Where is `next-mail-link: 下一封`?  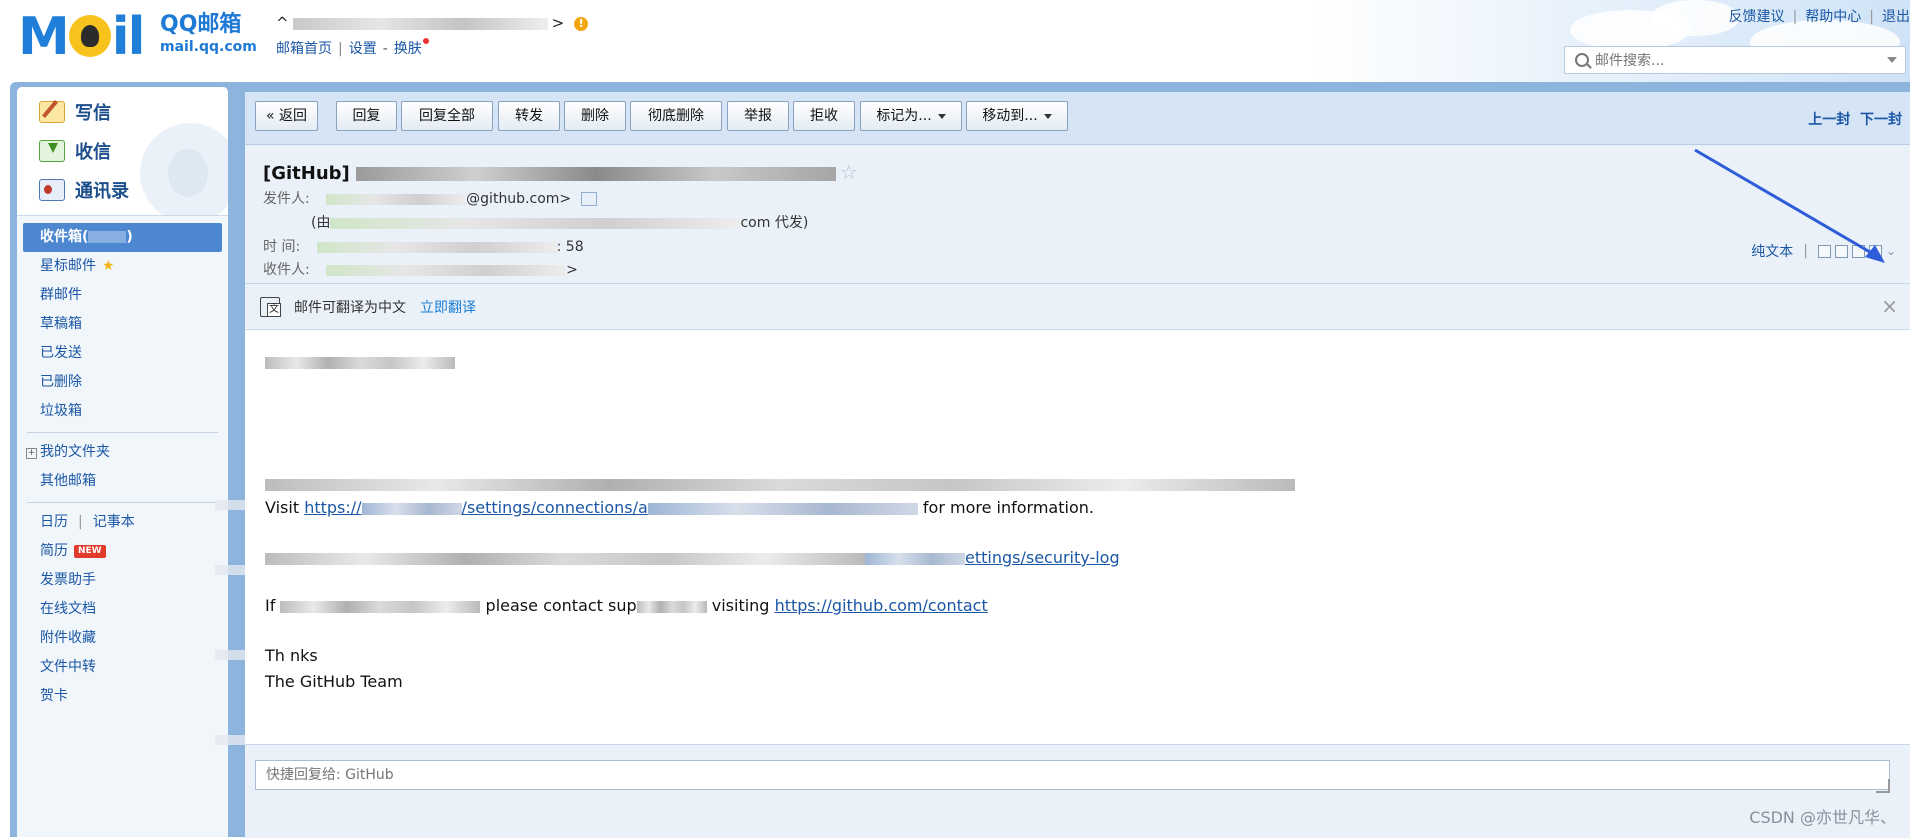 next-mail-link: 下一封 is located at coordinates (1881, 120).